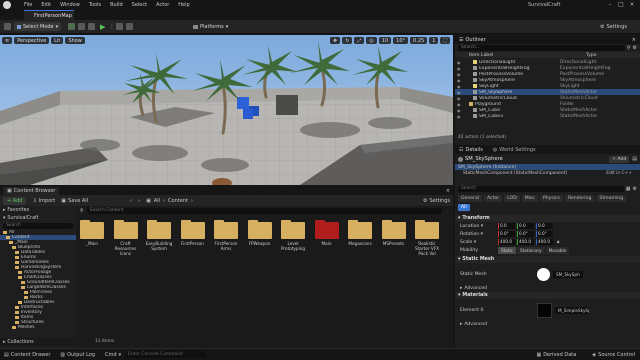 The image size is (640, 360). Describe the element at coordinates (178, 201) in the screenshot. I see `breadcrumb-content: Content` at that location.